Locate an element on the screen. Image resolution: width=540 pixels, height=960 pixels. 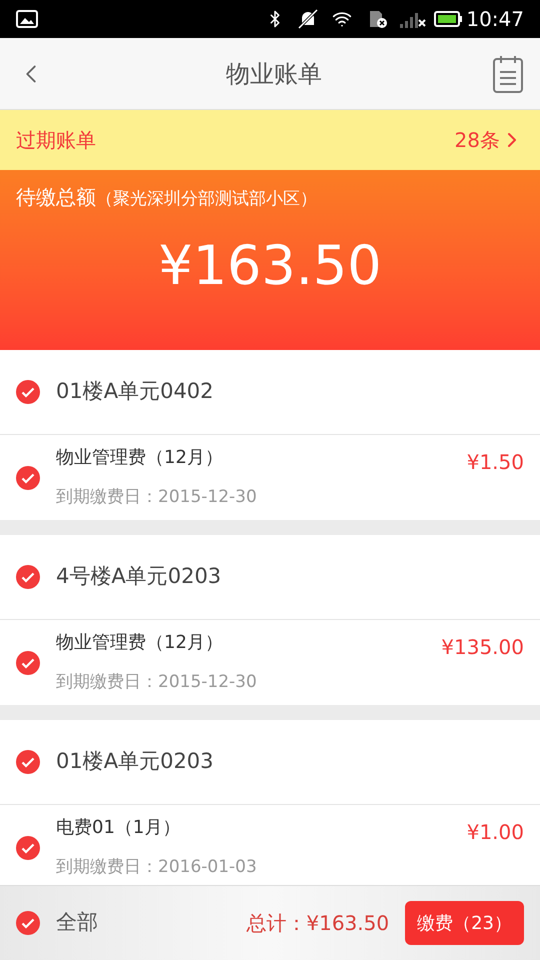
select-all-label: 全部 is located at coordinates (77, 922).